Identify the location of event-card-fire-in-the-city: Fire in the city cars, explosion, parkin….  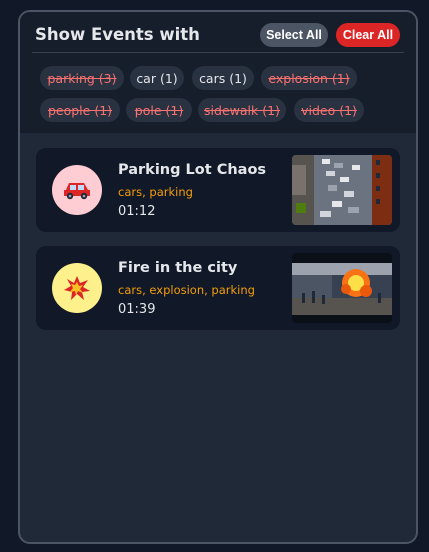
(218, 288).